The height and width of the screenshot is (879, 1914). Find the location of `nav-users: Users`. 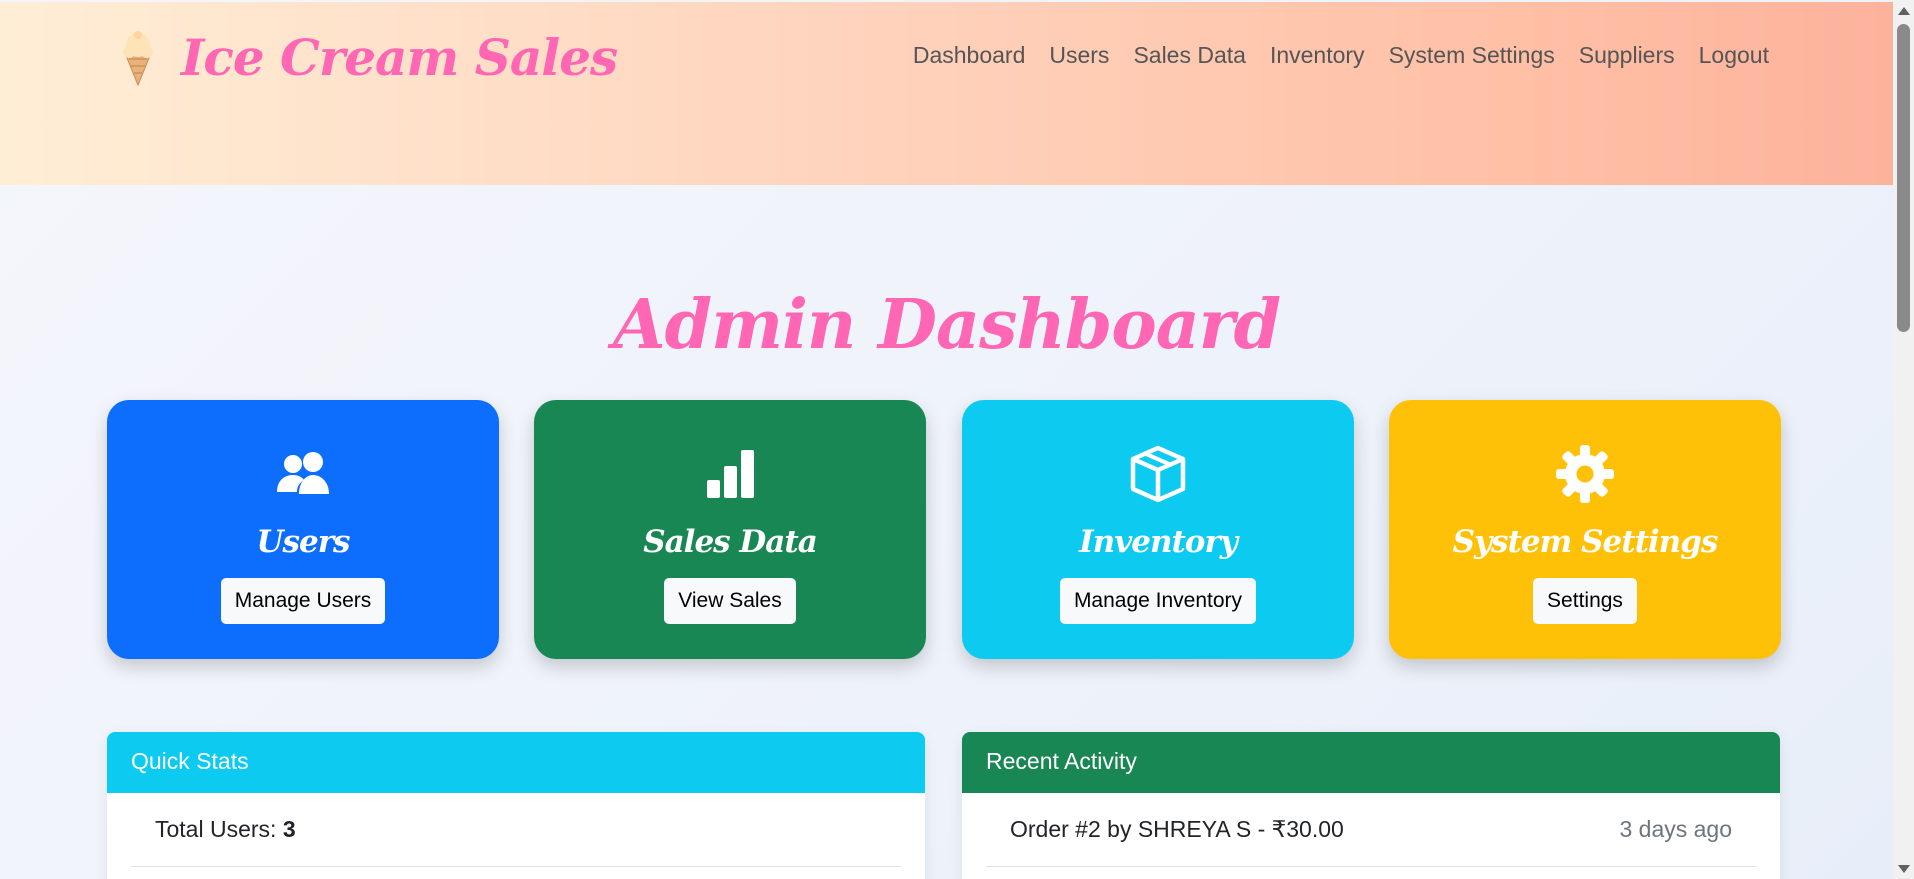

nav-users: Users is located at coordinates (1079, 55).